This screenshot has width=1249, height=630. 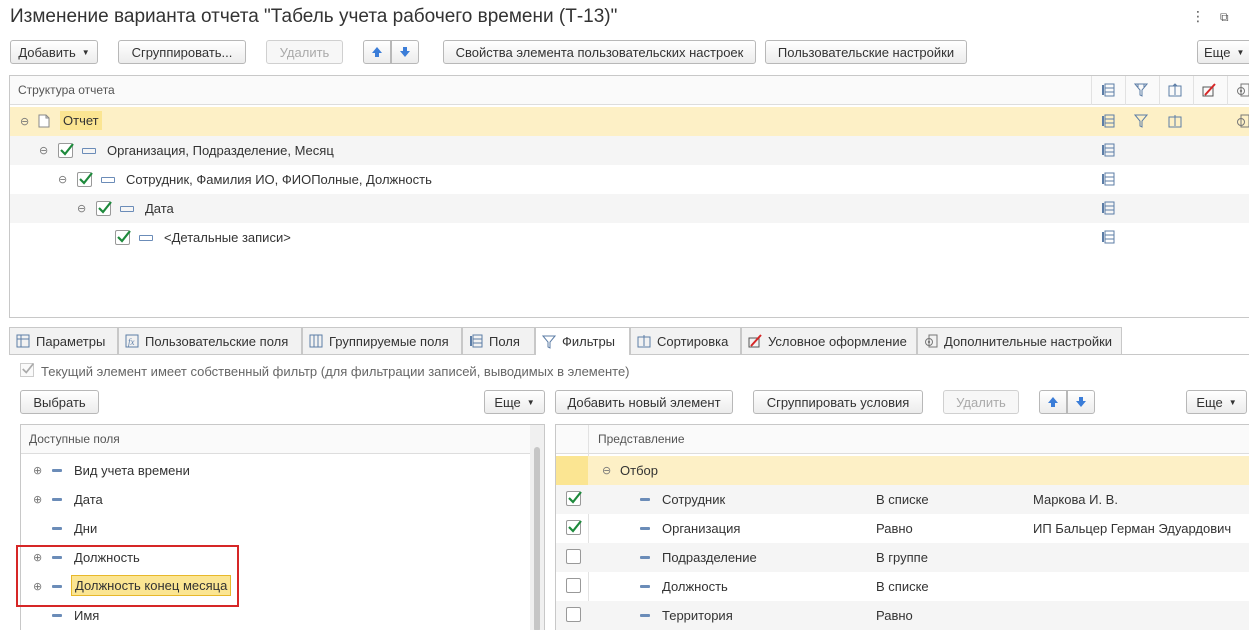 What do you see at coordinates (1019, 340) in the screenshot?
I see `tab-additional-settings: Дополнительные настройки` at bounding box center [1019, 340].